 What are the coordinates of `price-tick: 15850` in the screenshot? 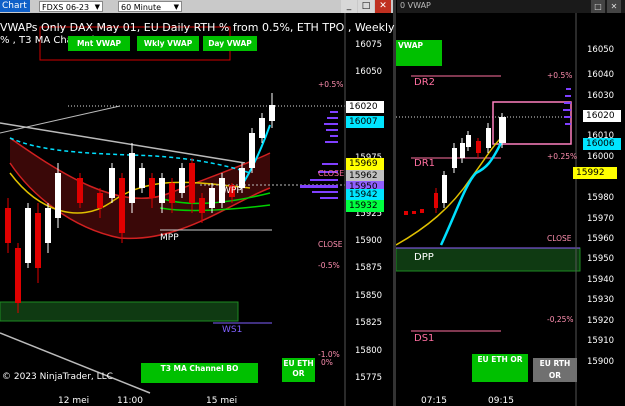 It's located at (369, 296).